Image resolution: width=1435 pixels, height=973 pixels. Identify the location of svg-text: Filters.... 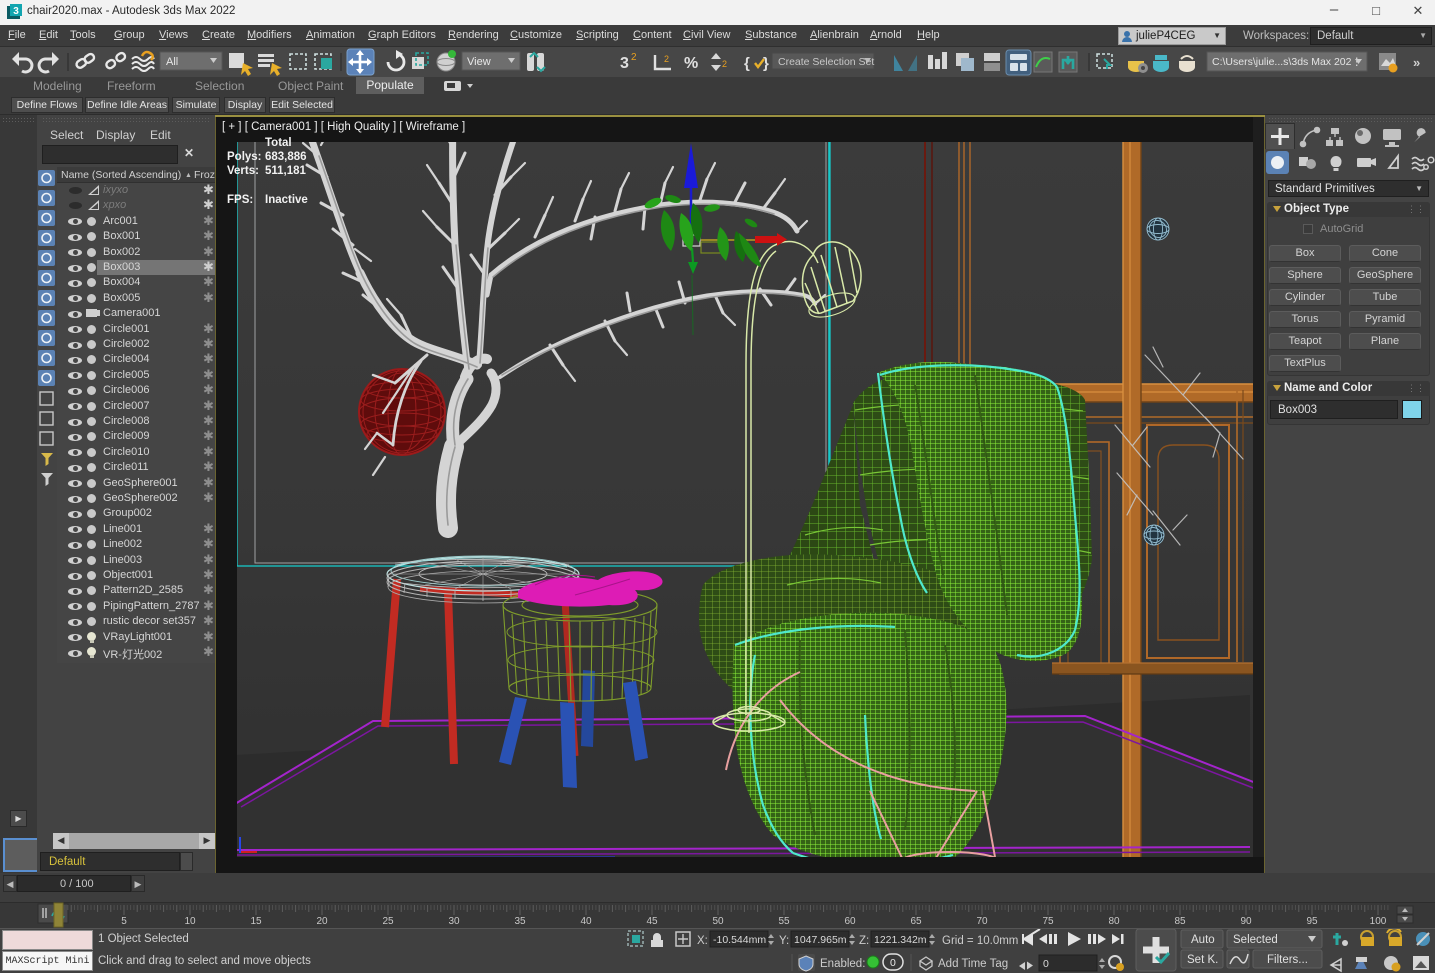
(1287, 960).